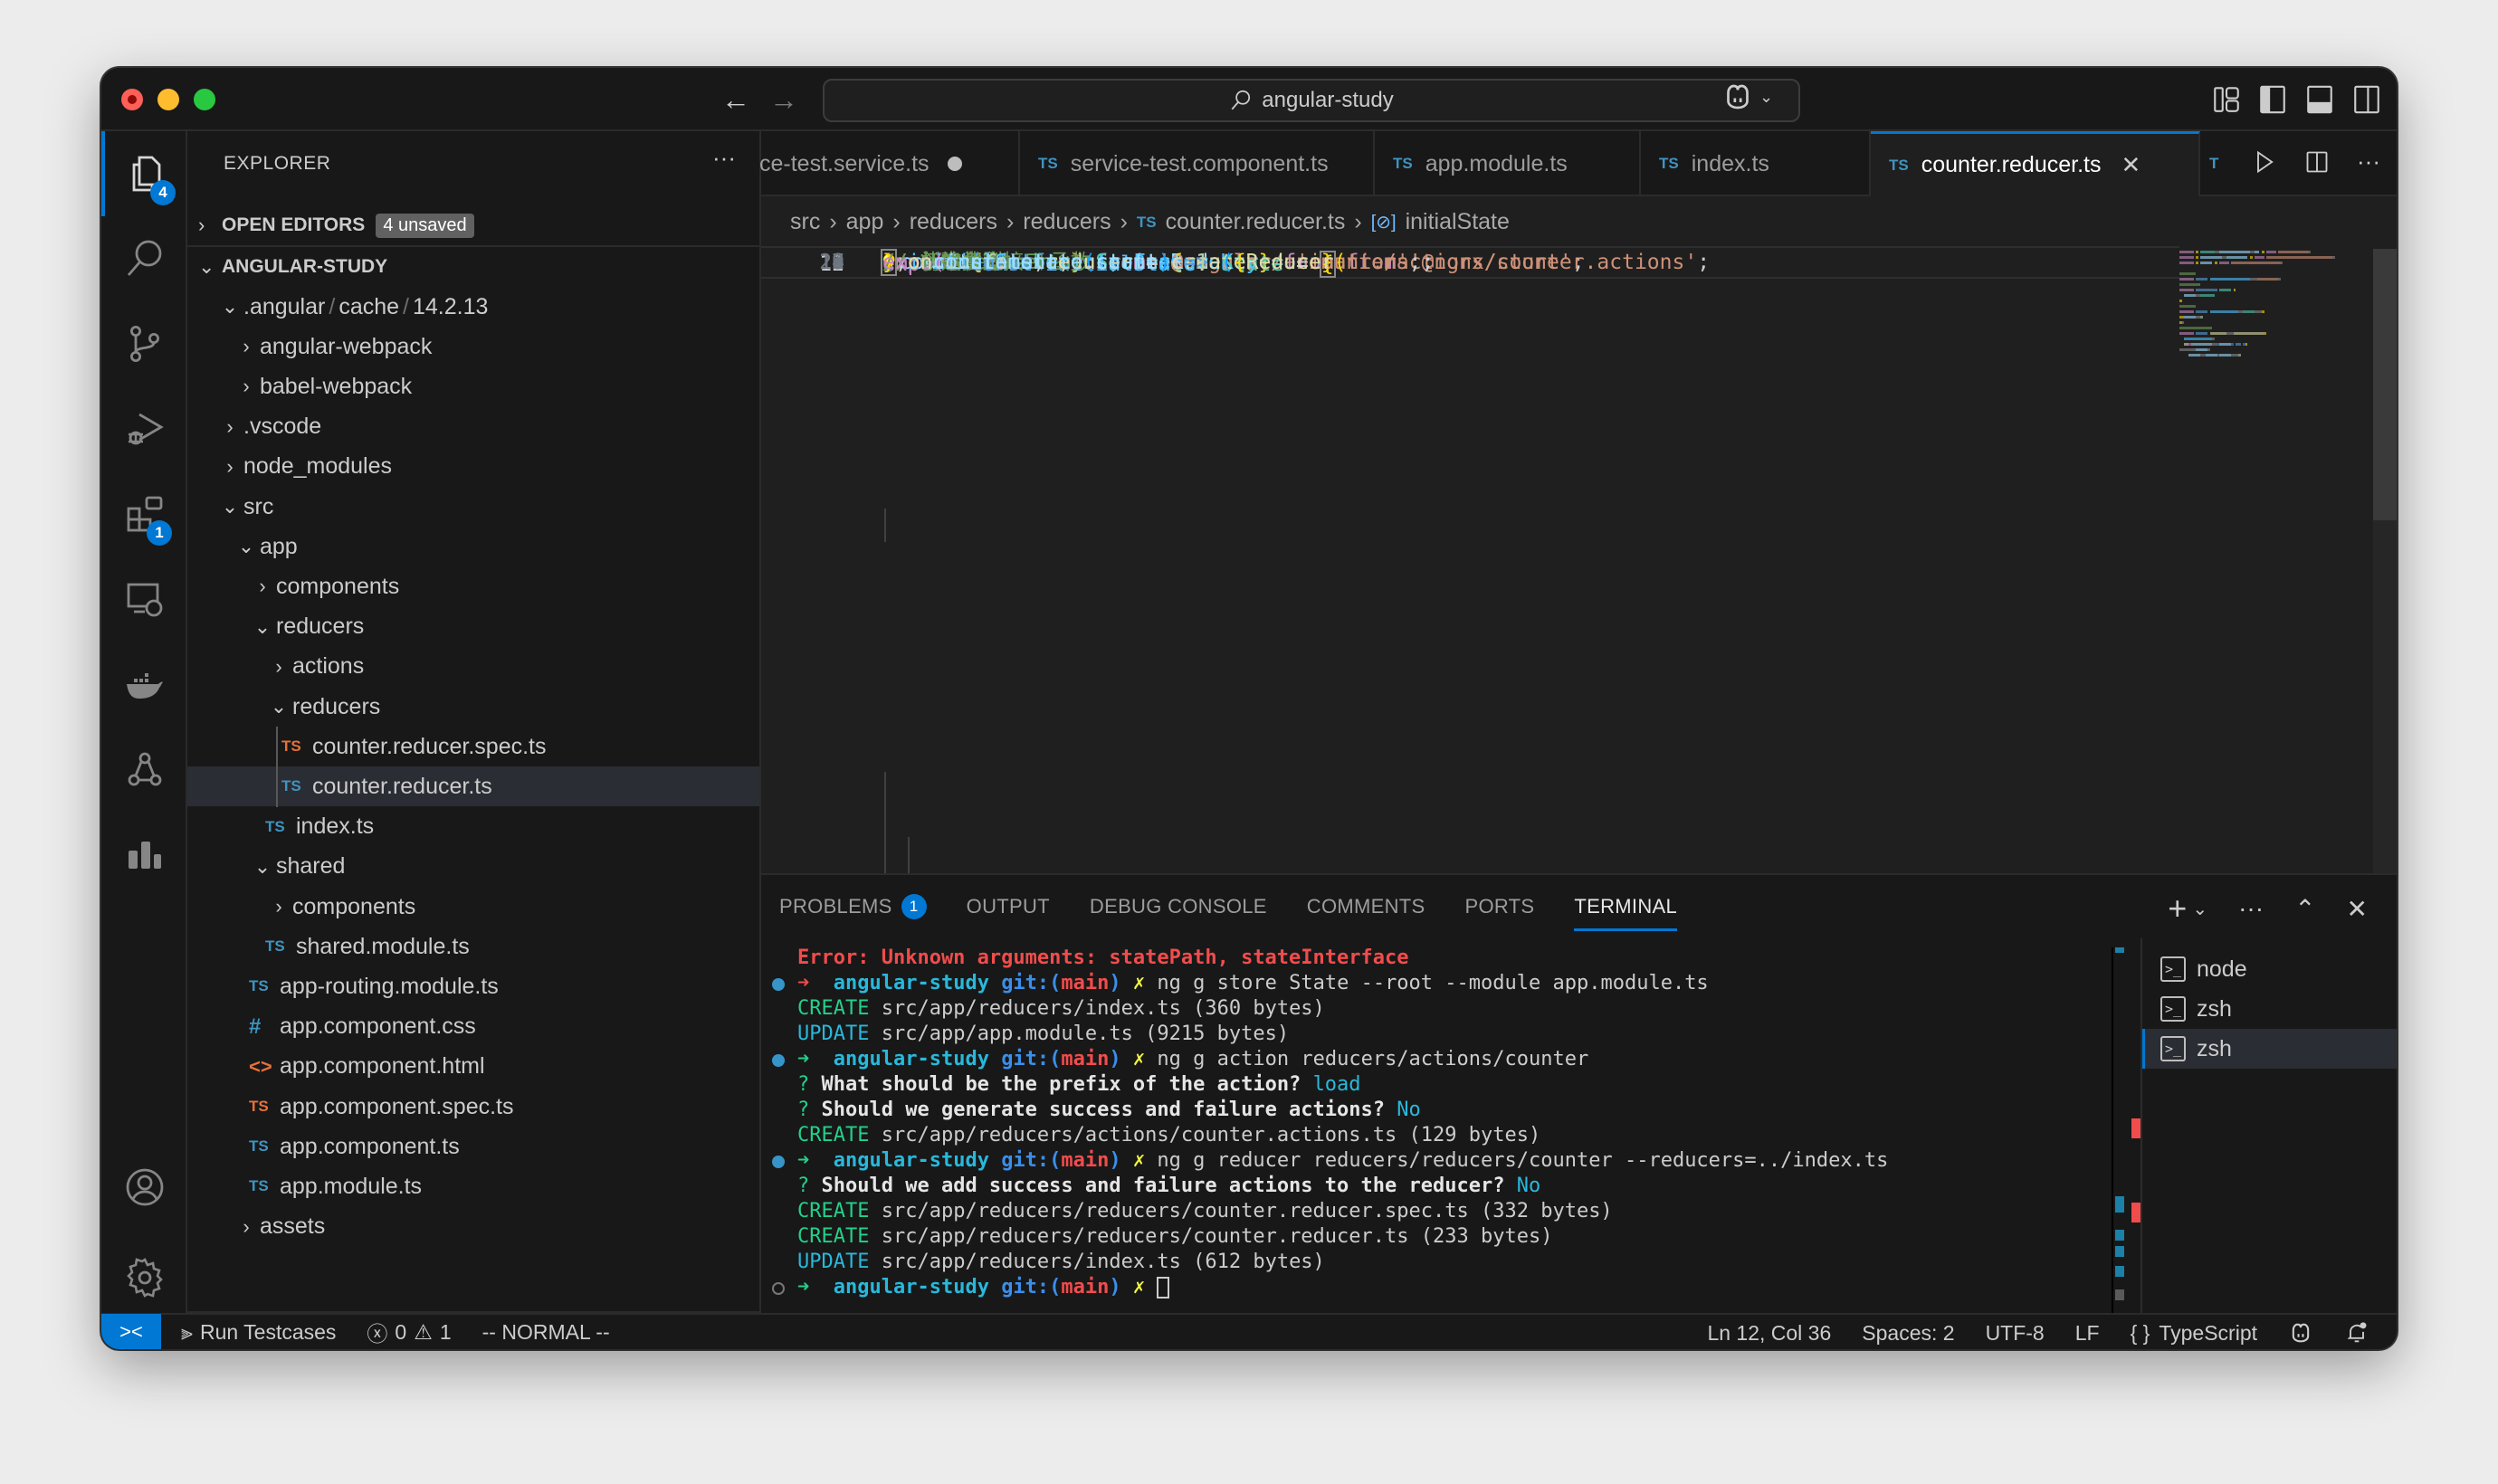  What do you see at coordinates (1747, 97) in the screenshot?
I see `copilot-button: ⌄` at bounding box center [1747, 97].